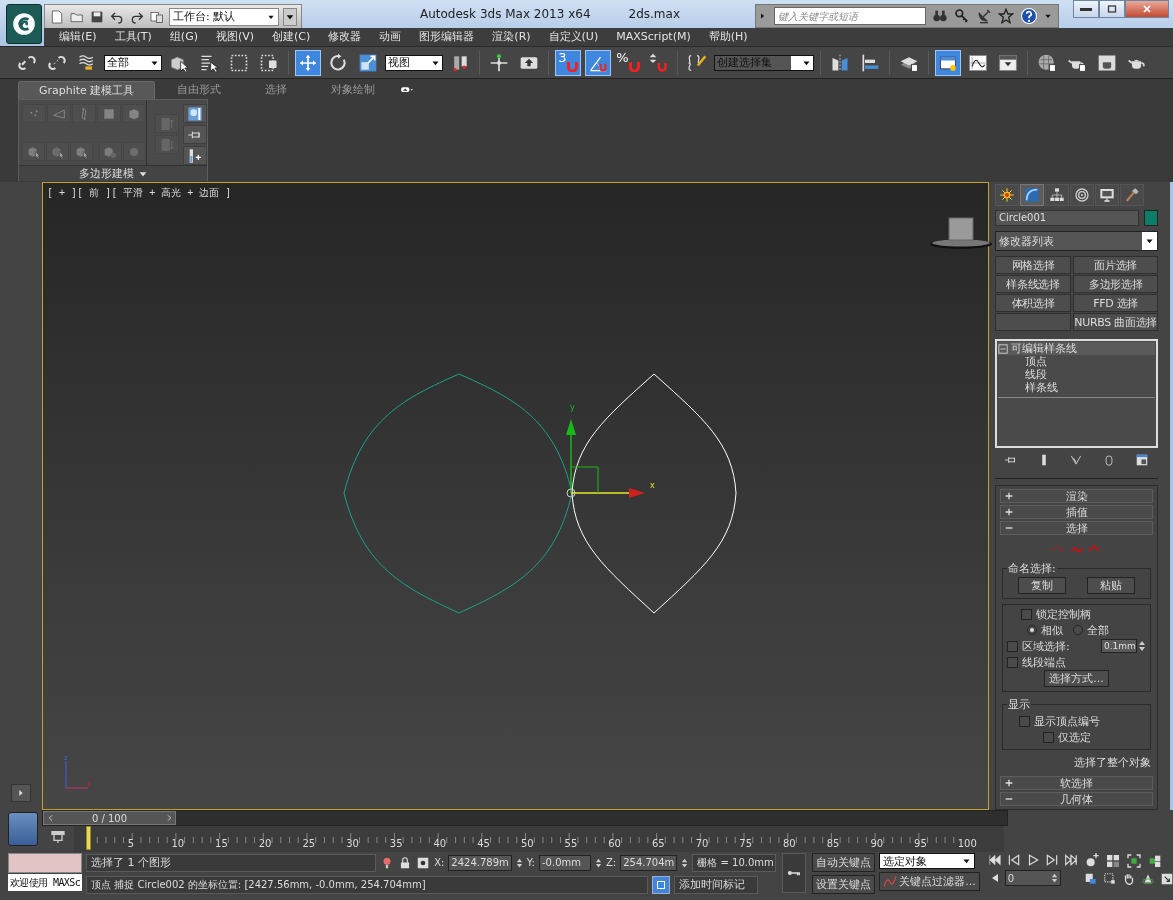 Image resolution: width=1173 pixels, height=900 pixels. What do you see at coordinates (139, 193) in the screenshot?
I see `viewport-label: [ + ][ 前 ][ 平滑 + 高光 + 边面 ]` at bounding box center [139, 193].